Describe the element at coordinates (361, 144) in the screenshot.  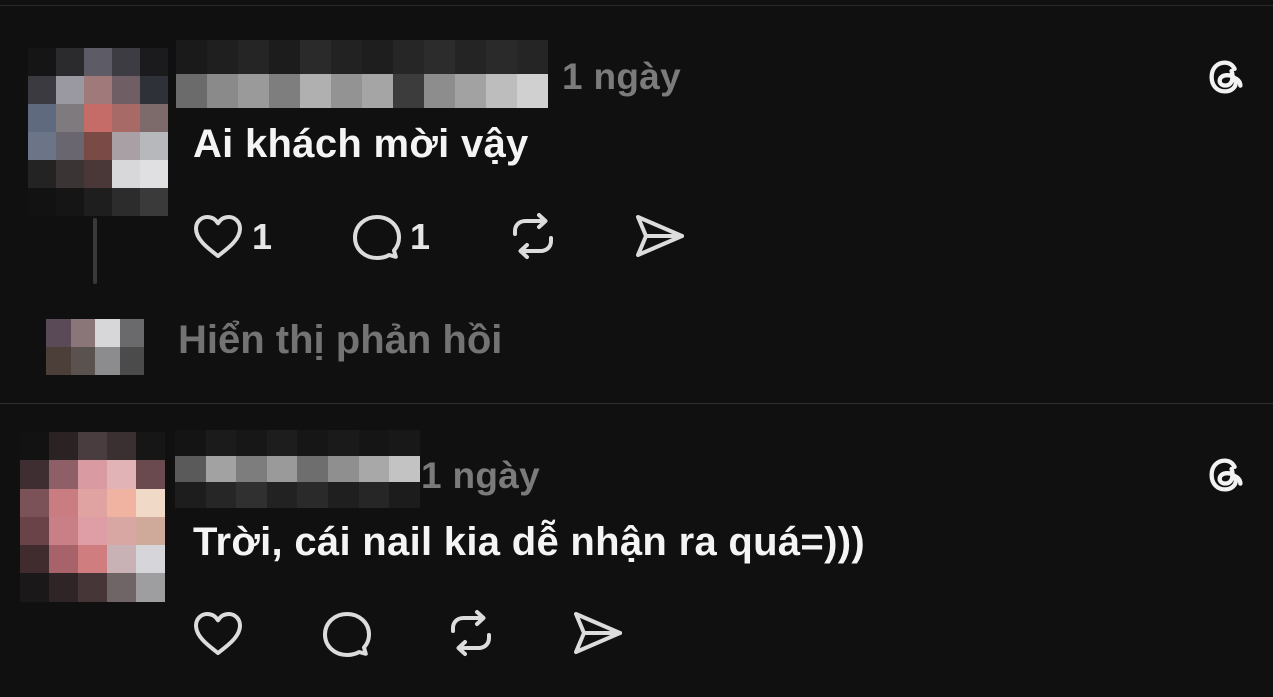
I see `comment-text: Ai khách mời vậy` at that location.